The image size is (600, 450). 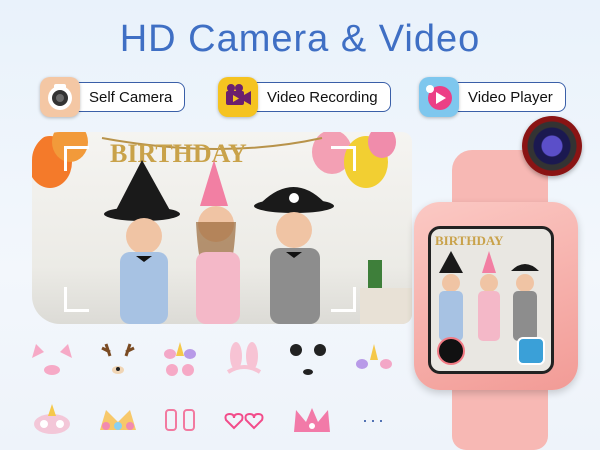 I want to click on crown-sticker-icon, so click(x=312, y=420).